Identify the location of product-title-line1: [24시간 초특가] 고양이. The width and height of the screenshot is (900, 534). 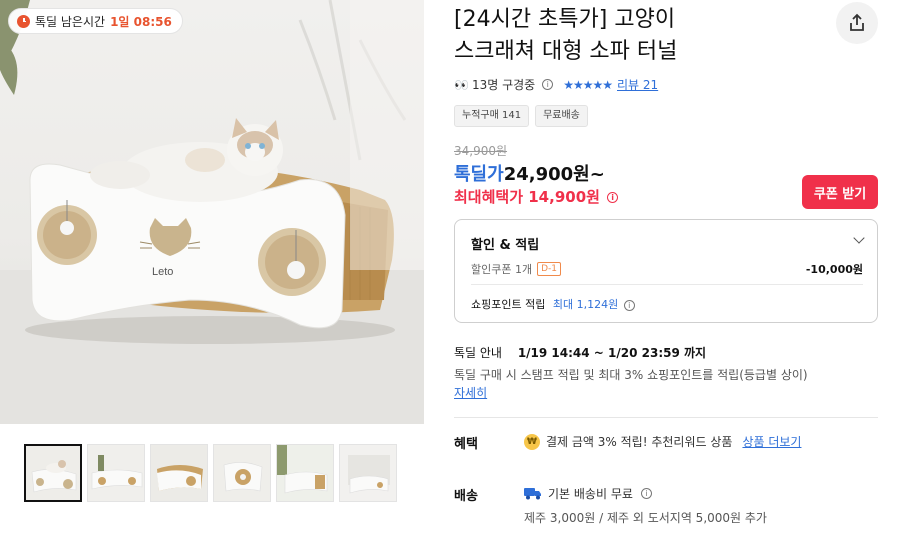
(565, 19).